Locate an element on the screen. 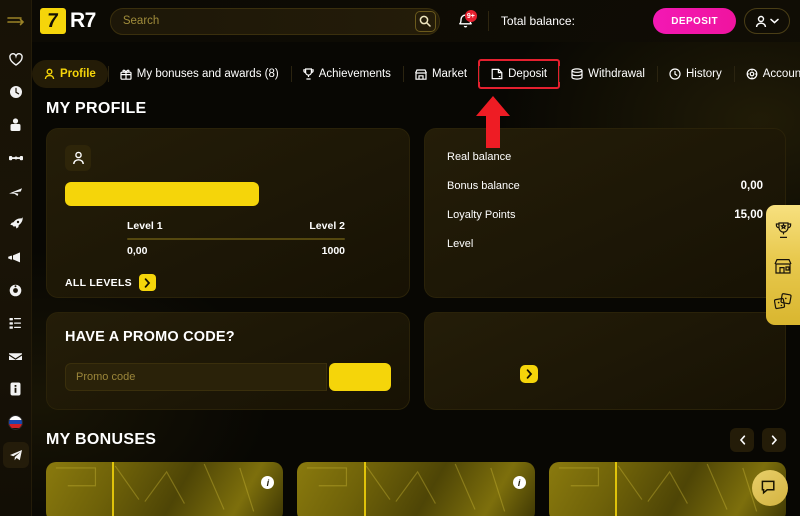  balance-label: Loyalty Points is located at coordinates (481, 215).